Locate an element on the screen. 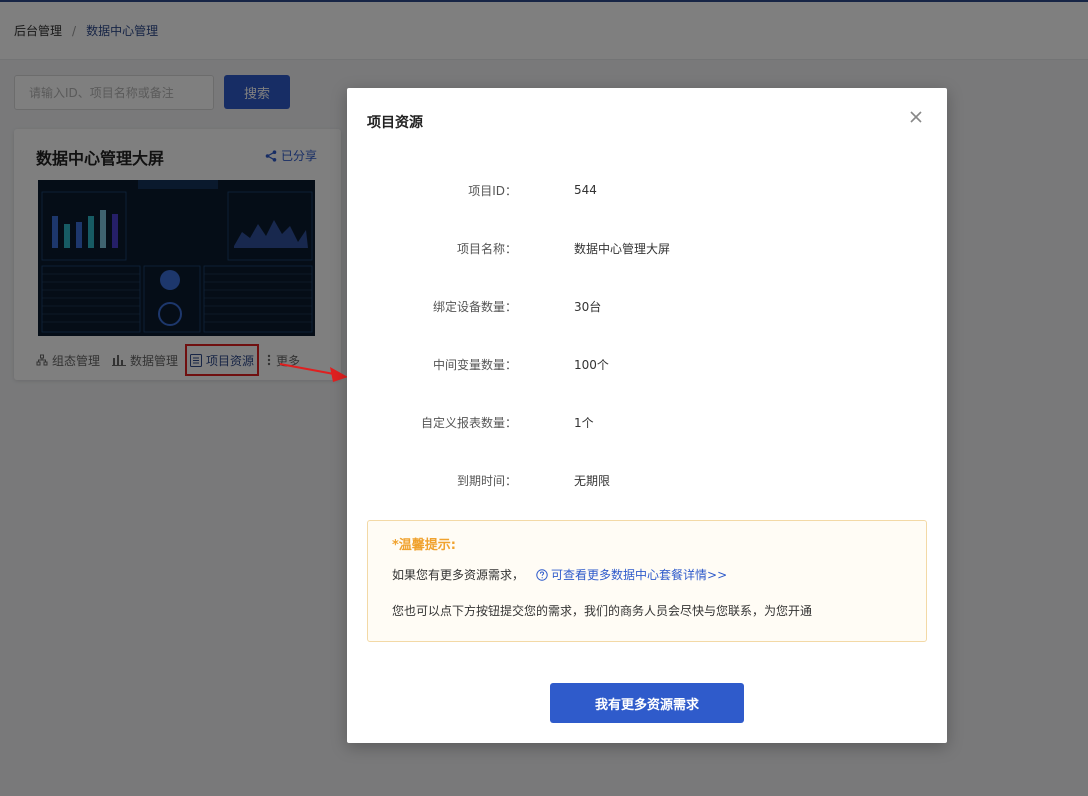 The width and height of the screenshot is (1088, 796). field-value: 数据中心管理大屏 is located at coordinates (622, 248).